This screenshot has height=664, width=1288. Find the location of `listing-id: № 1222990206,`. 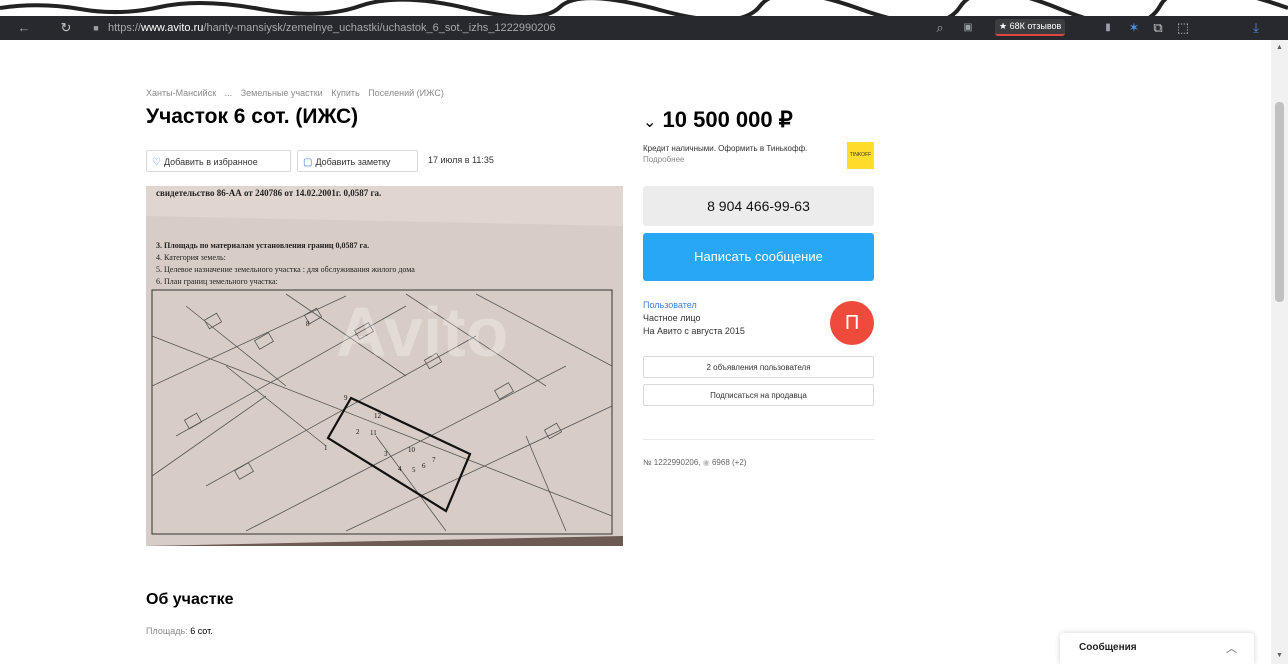

listing-id: № 1222990206, is located at coordinates (672, 462).